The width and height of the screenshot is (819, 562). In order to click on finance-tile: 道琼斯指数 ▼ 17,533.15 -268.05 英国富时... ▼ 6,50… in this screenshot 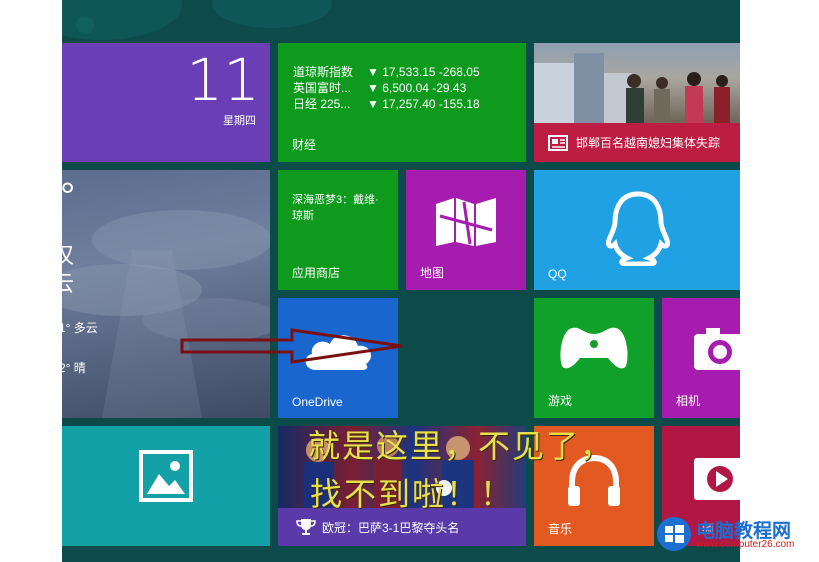, I will do `click(402, 102)`.